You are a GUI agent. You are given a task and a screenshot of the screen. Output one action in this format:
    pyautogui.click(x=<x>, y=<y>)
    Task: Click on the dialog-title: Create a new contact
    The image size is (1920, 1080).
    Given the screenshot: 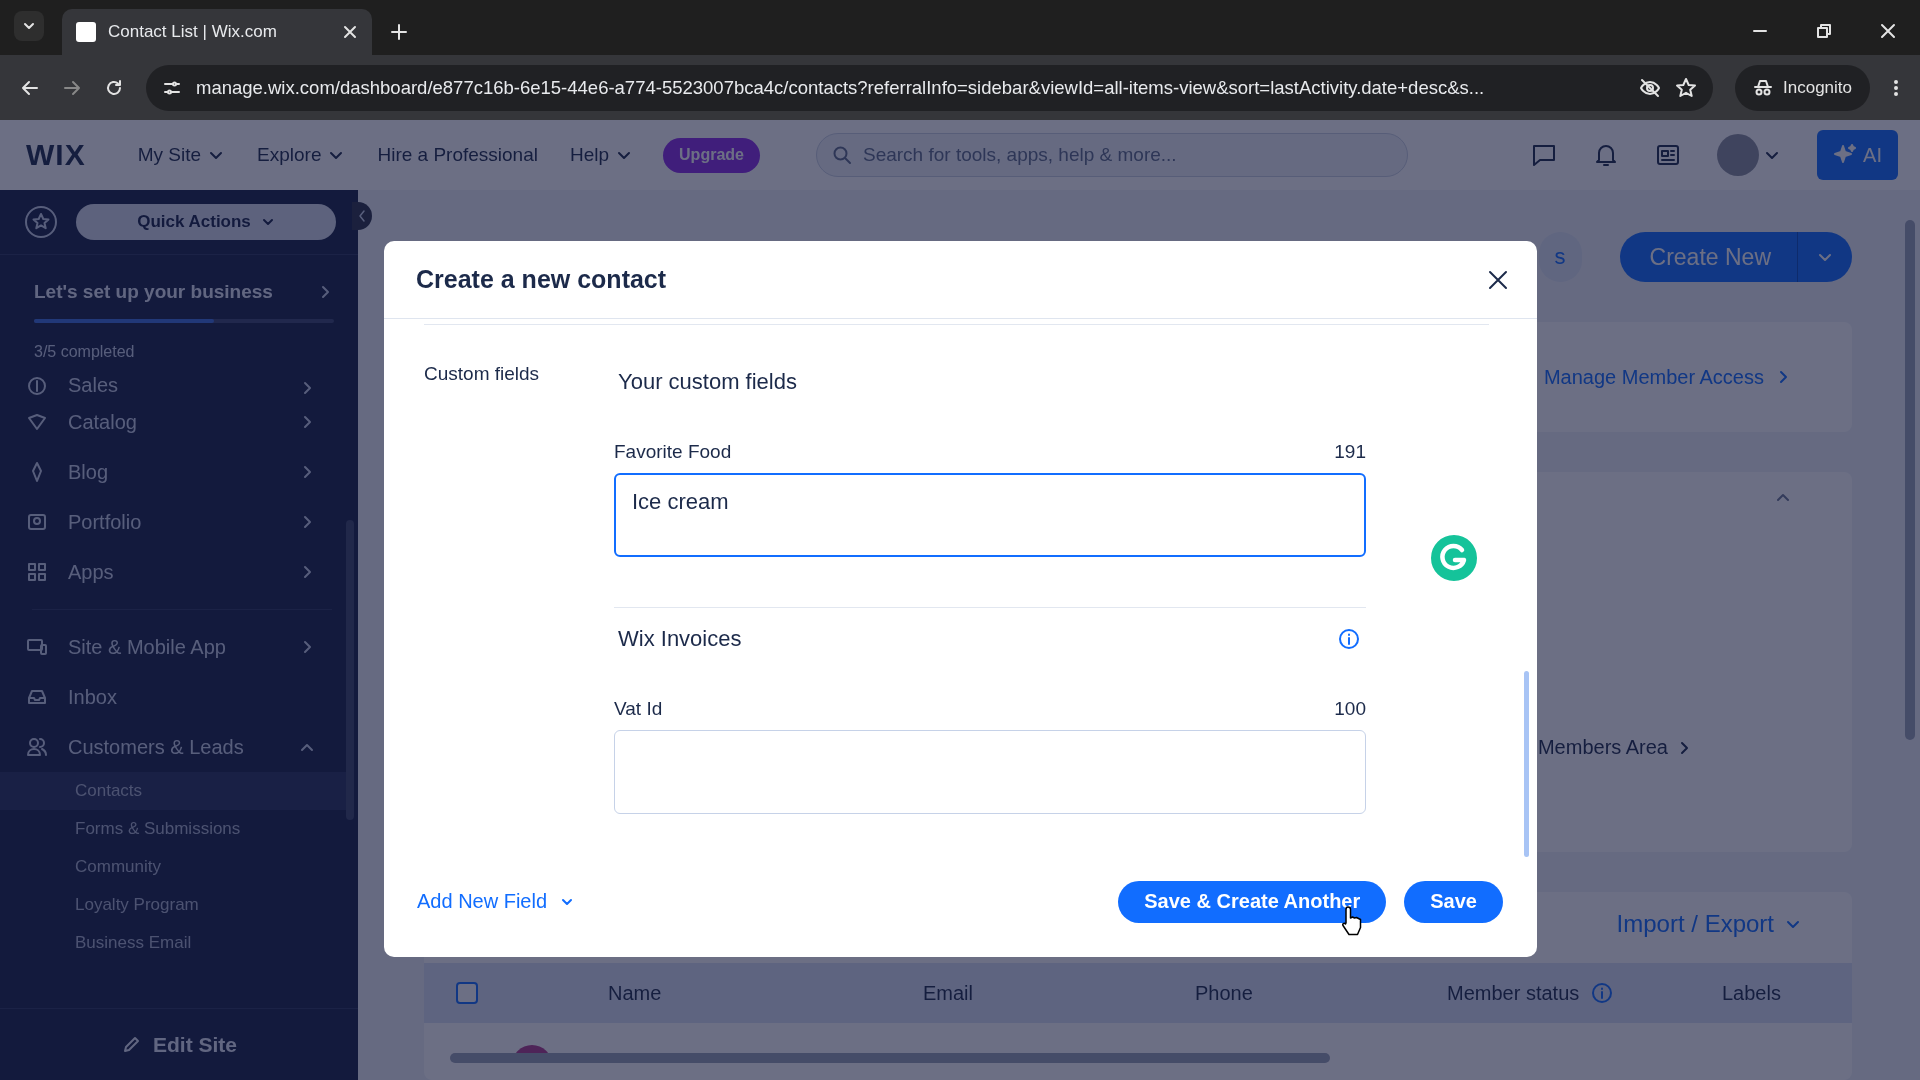 What is the action you would take?
    pyautogui.click(x=541, y=280)
    